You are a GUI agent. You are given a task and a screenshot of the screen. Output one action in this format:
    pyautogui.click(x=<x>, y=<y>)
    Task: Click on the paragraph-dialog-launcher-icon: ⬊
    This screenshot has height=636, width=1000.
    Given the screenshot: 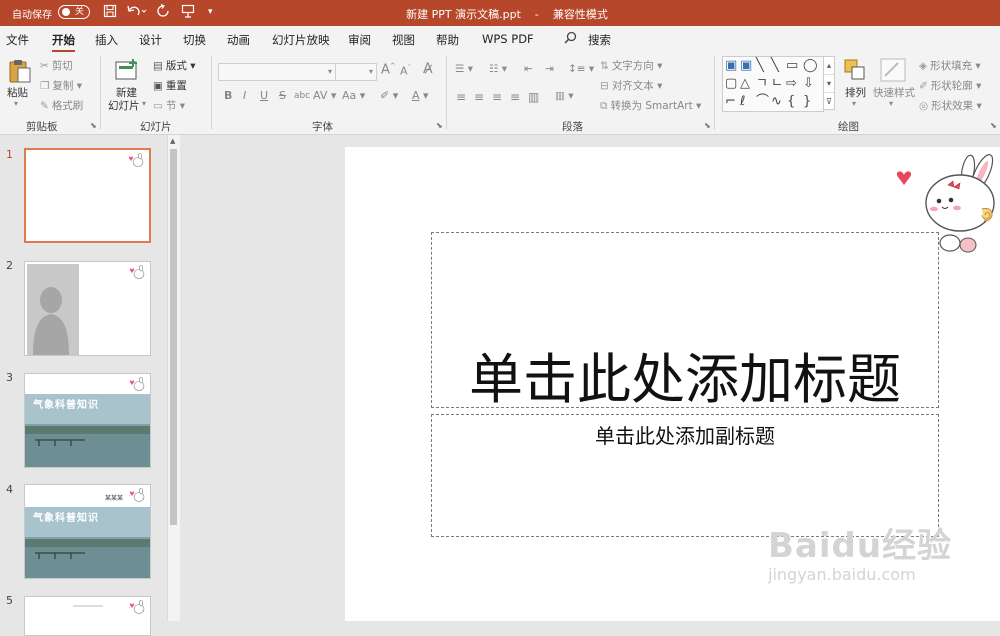 What is the action you would take?
    pyautogui.click(x=707, y=125)
    